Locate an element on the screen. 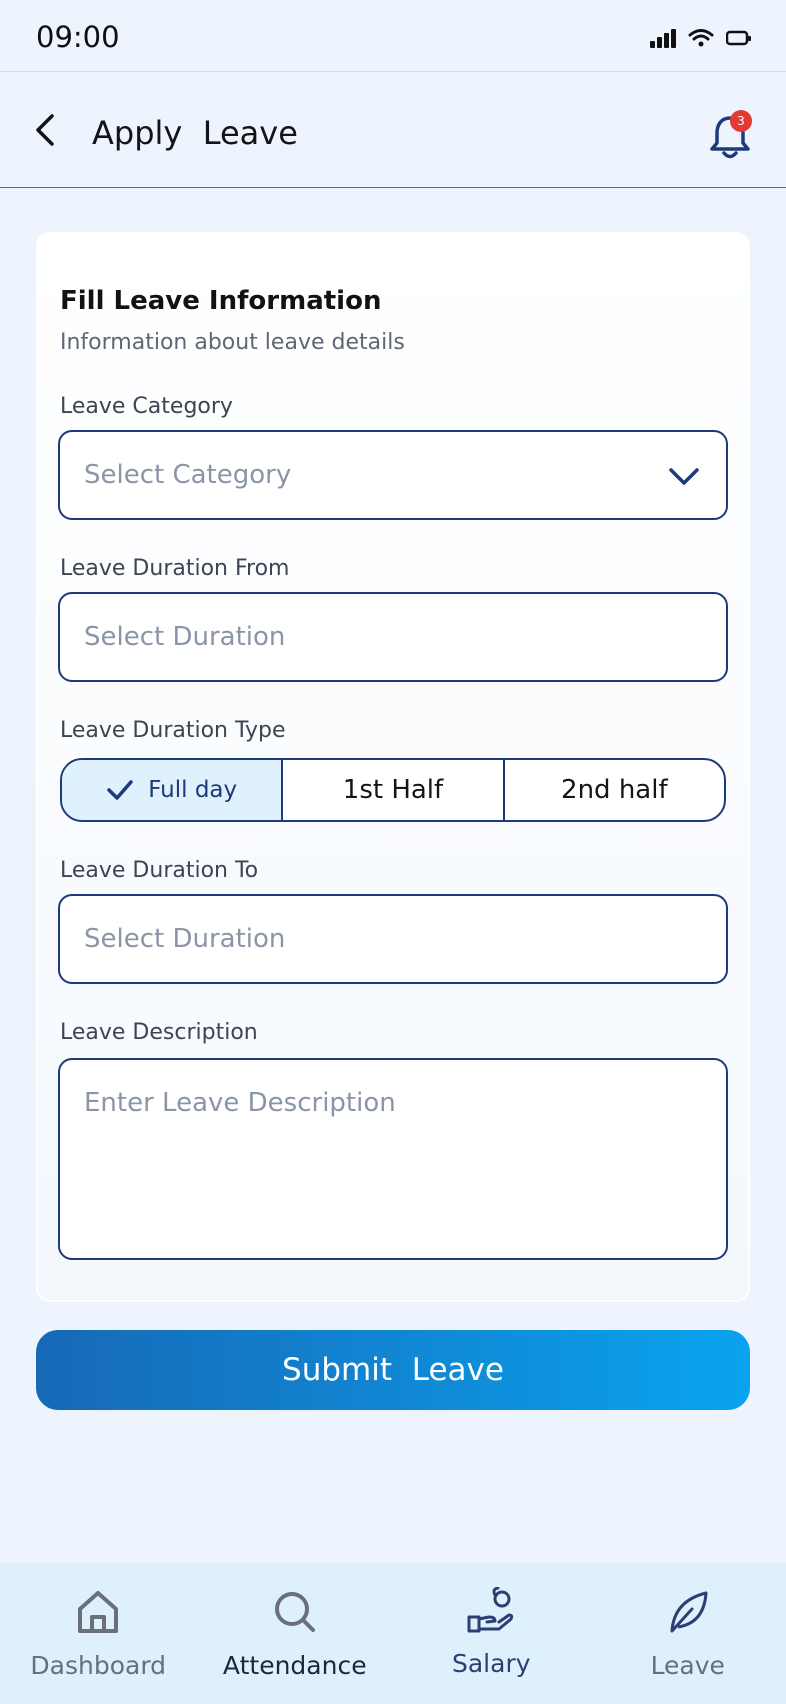 The height and width of the screenshot is (1704, 786). wifi-icon is located at coordinates (701, 38).